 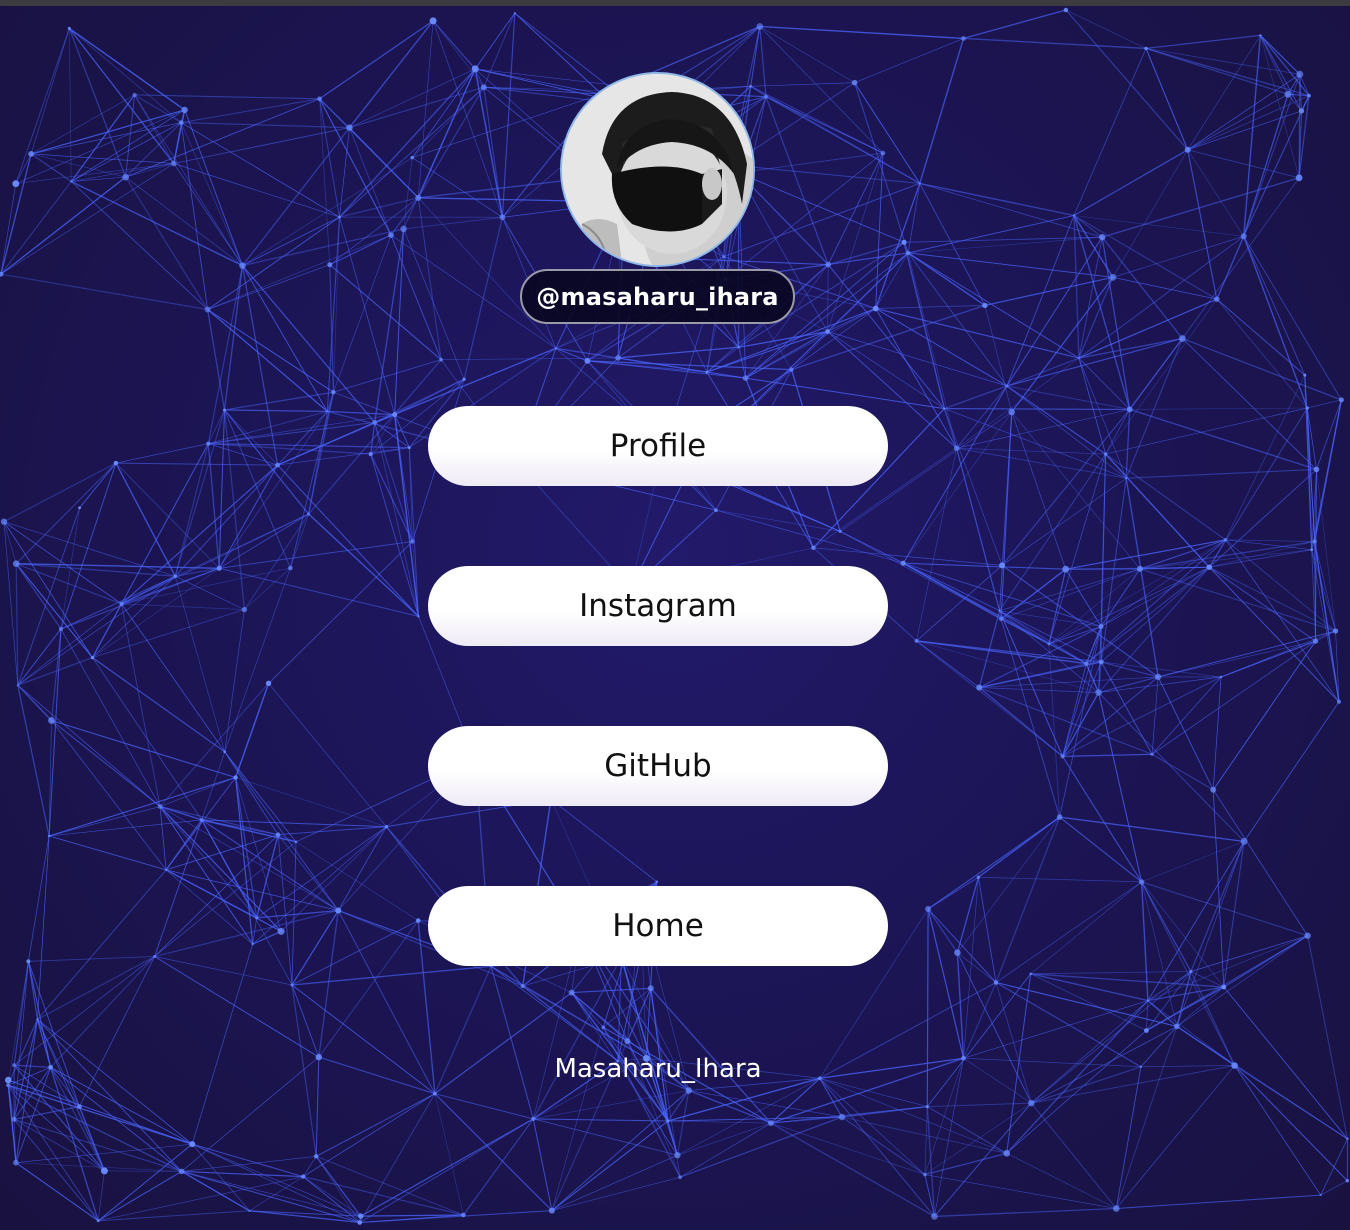 What do you see at coordinates (658, 766) in the screenshot?
I see `github-link-button: GitHub` at bounding box center [658, 766].